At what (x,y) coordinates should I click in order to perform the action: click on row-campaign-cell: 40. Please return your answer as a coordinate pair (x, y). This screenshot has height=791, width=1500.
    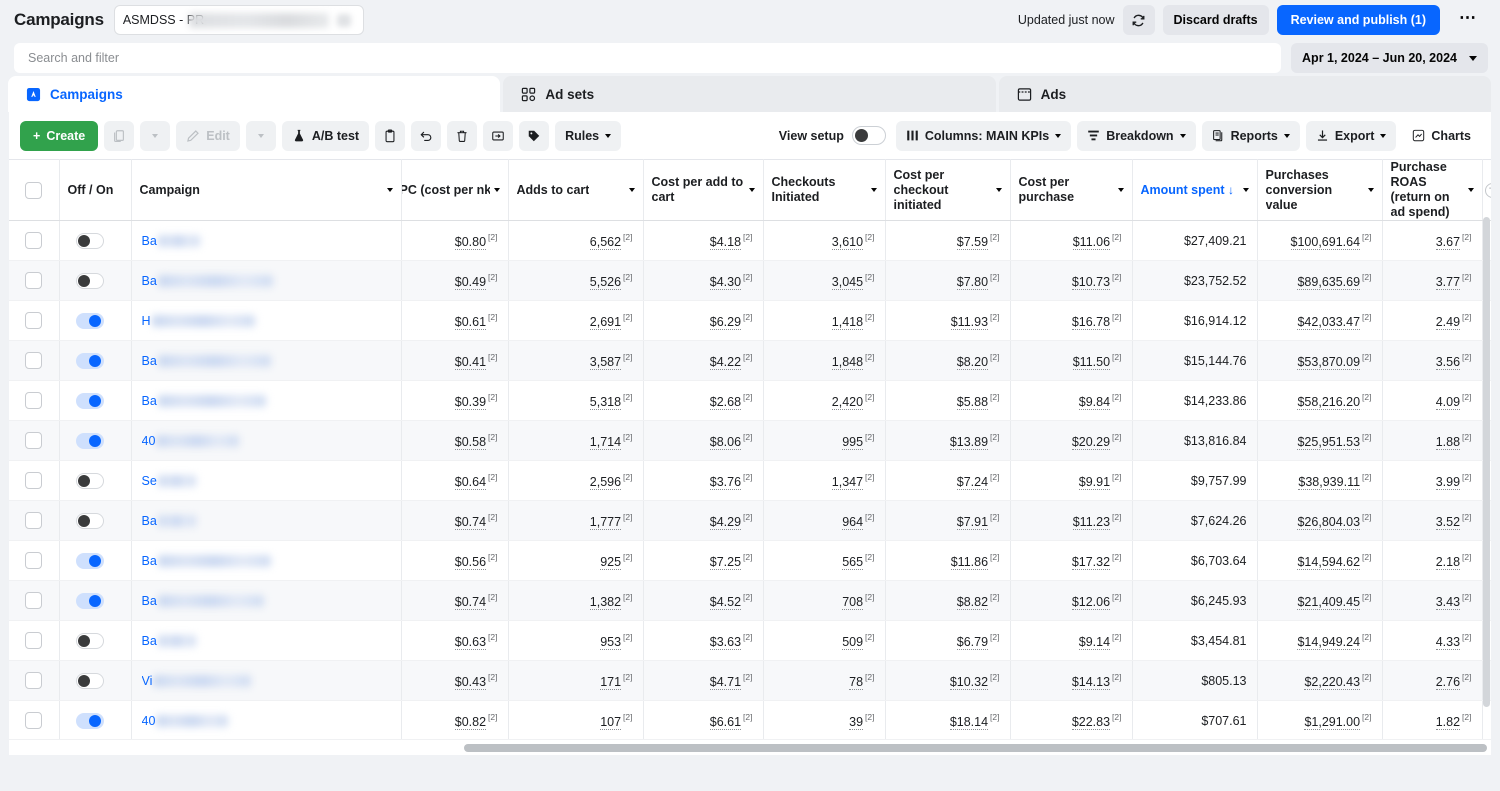
    Looking at the image, I should click on (266, 719).